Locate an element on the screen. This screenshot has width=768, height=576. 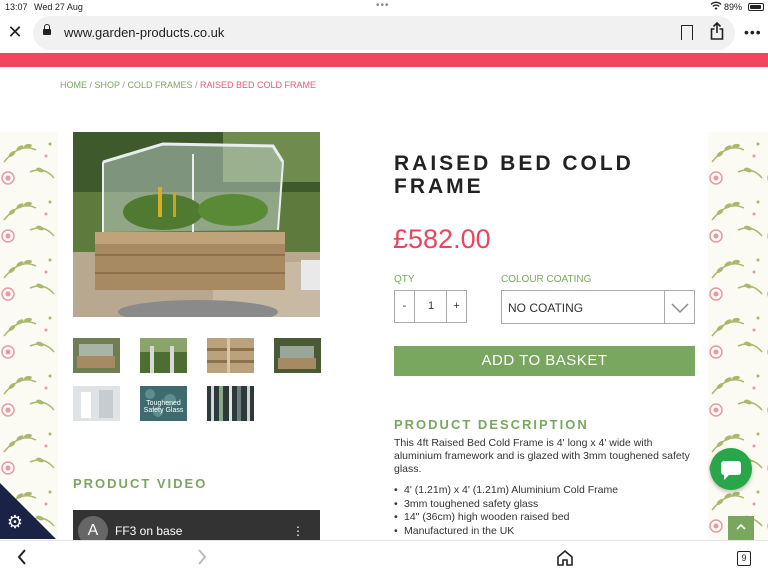
colour-coating-label: COLOUR COATING is located at coordinates (546, 279).